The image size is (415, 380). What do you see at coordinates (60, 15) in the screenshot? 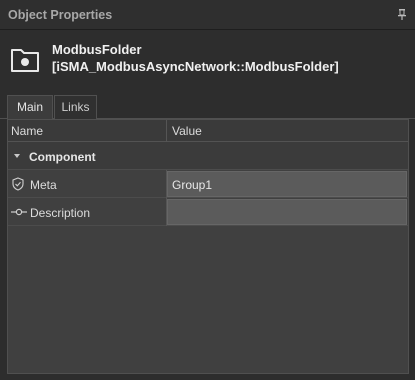
I see `panel-title: Object Properties` at bounding box center [60, 15].